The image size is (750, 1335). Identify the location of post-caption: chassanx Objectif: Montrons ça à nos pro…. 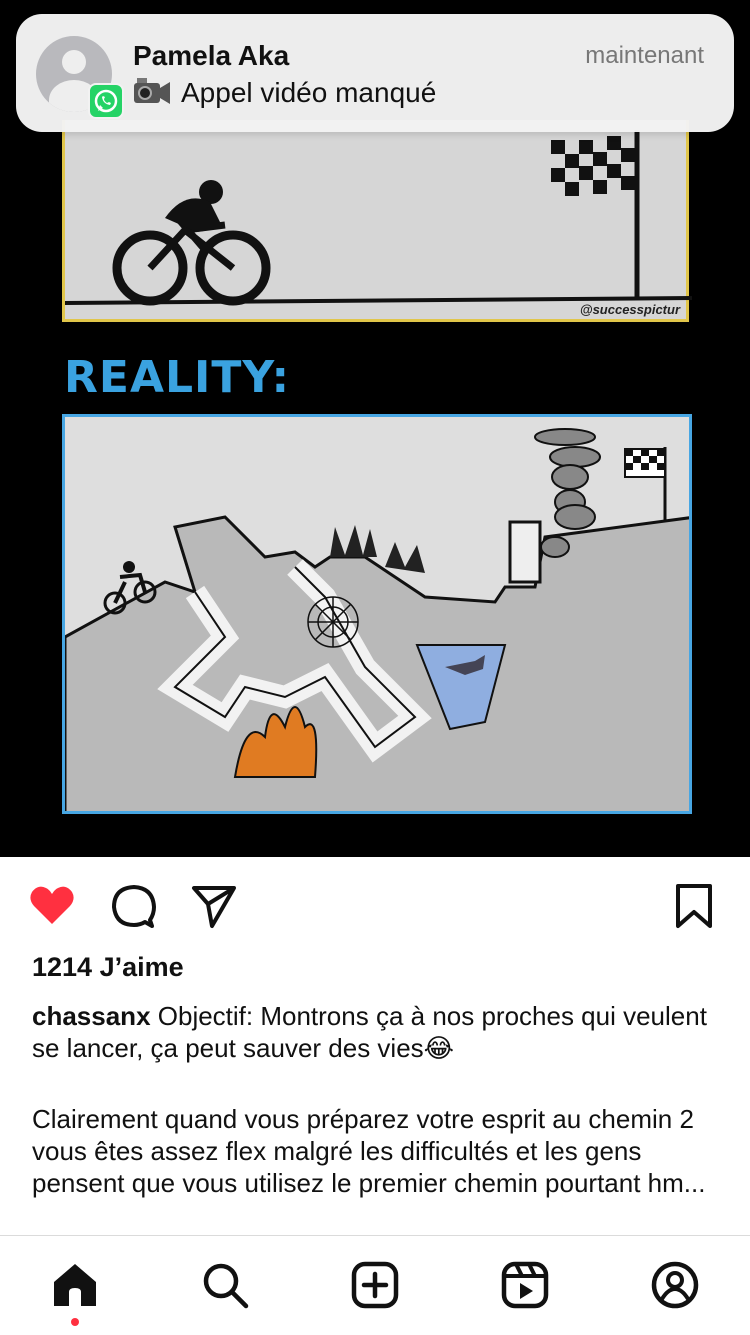
(377, 1032).